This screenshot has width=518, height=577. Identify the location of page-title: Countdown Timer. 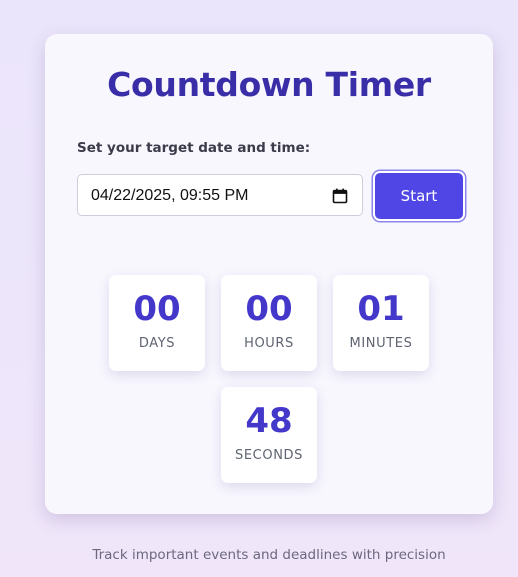
(269, 84).